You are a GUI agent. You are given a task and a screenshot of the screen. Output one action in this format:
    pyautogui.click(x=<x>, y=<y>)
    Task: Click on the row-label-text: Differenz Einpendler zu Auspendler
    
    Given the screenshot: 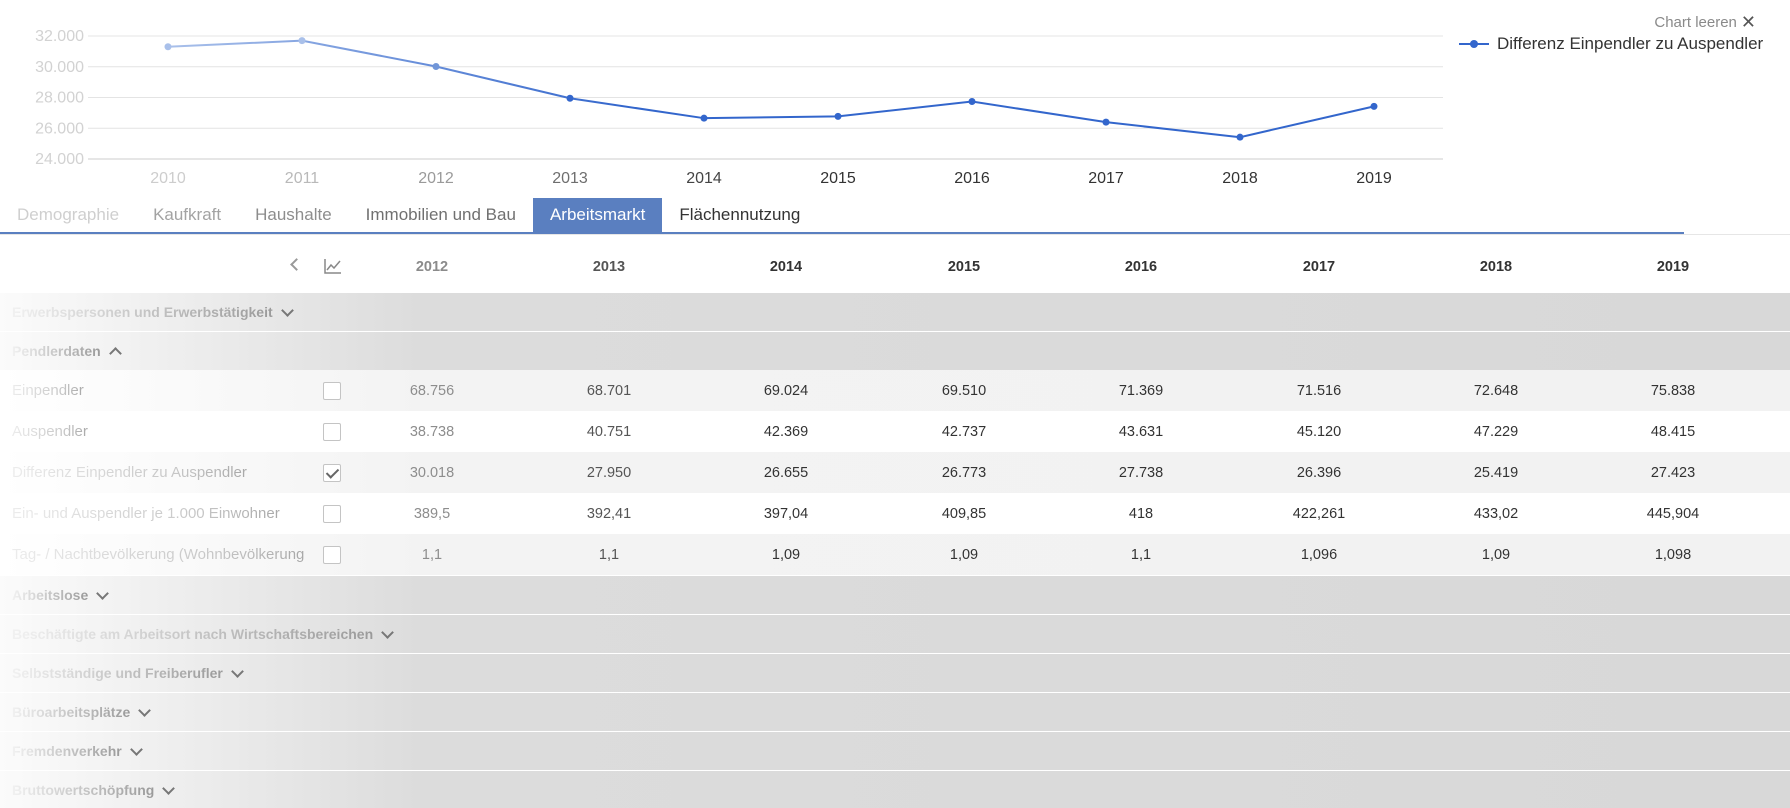 What is the action you would take?
    pyautogui.click(x=129, y=472)
    